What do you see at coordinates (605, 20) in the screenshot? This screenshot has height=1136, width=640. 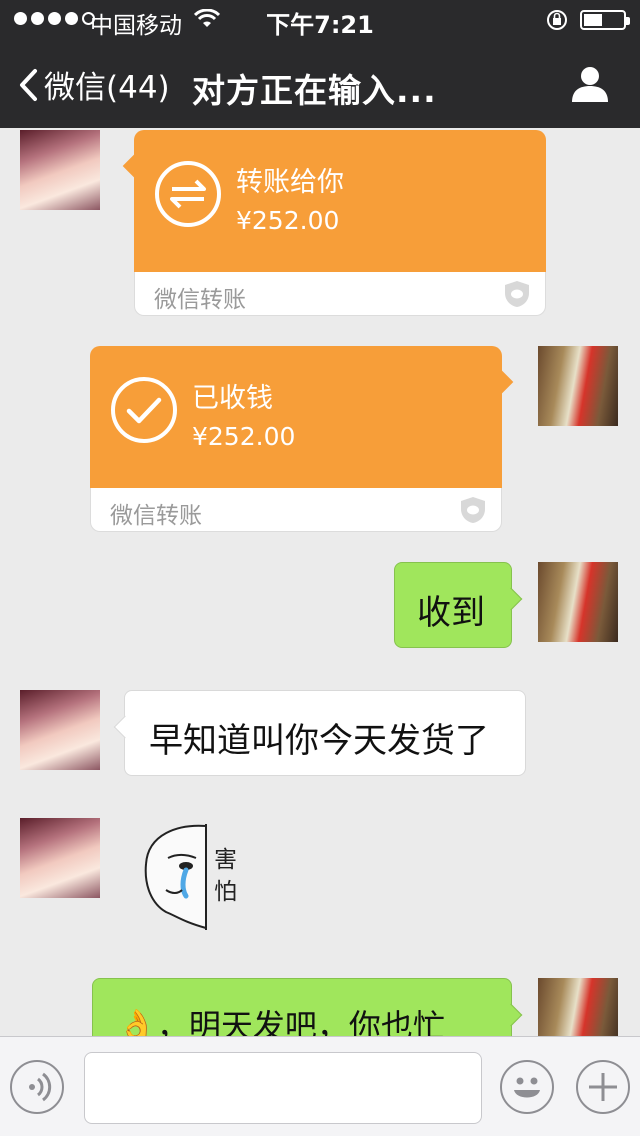 I see `battery-icon` at bounding box center [605, 20].